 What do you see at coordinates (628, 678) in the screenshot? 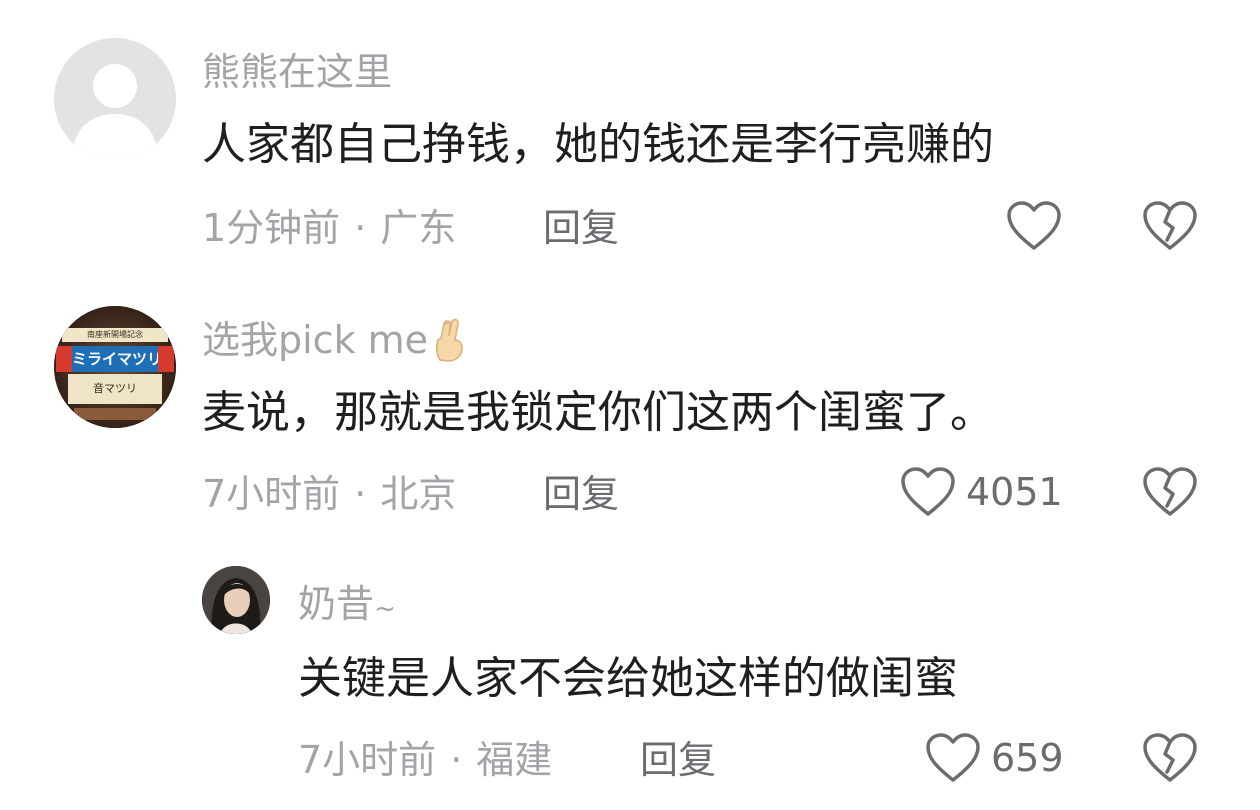
I see `comment-text: 关键是人家不会给她这样的做闺蜜` at bounding box center [628, 678].